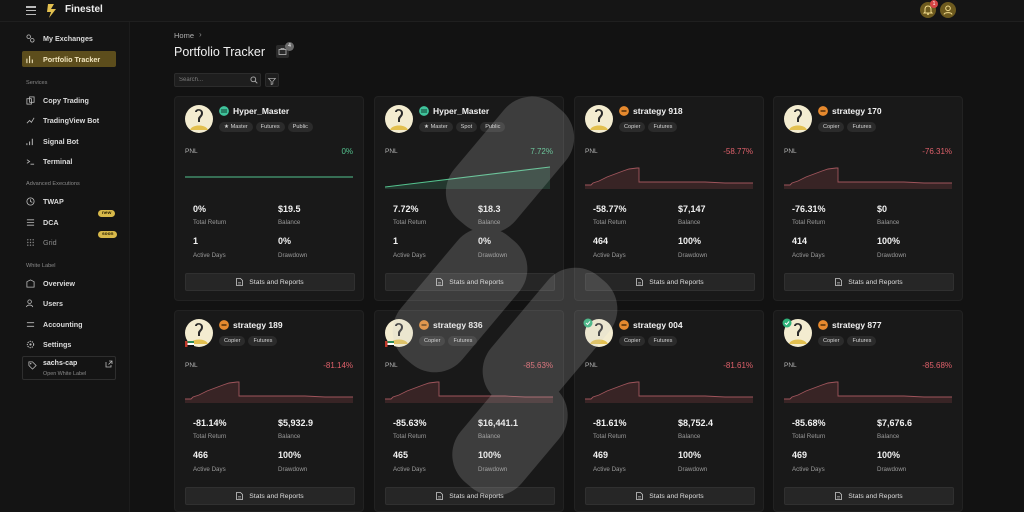 The height and width of the screenshot is (512, 1024). I want to click on sidebar-item-accounting: Accounting, so click(69, 324).